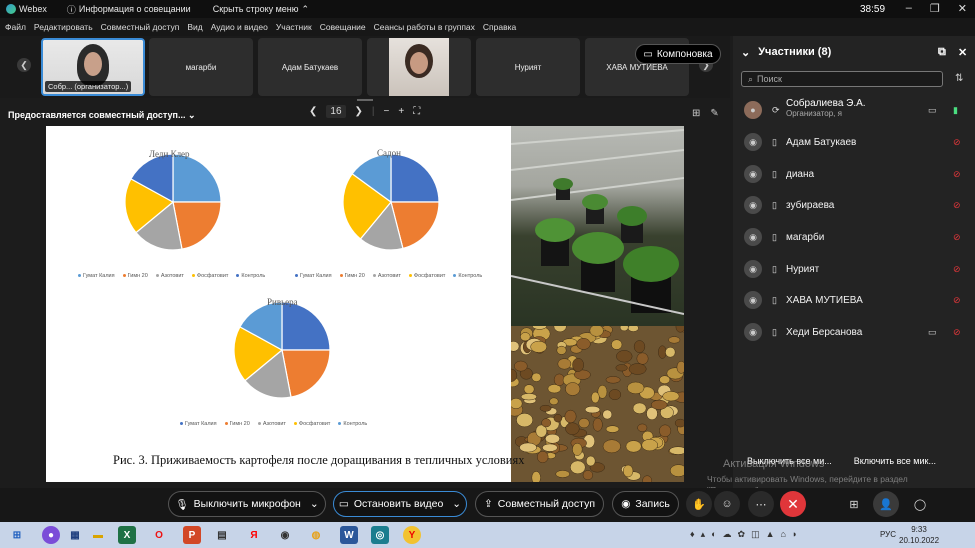  Describe the element at coordinates (888, 534) in the screenshot. I see `language-indicator: РУС` at that location.